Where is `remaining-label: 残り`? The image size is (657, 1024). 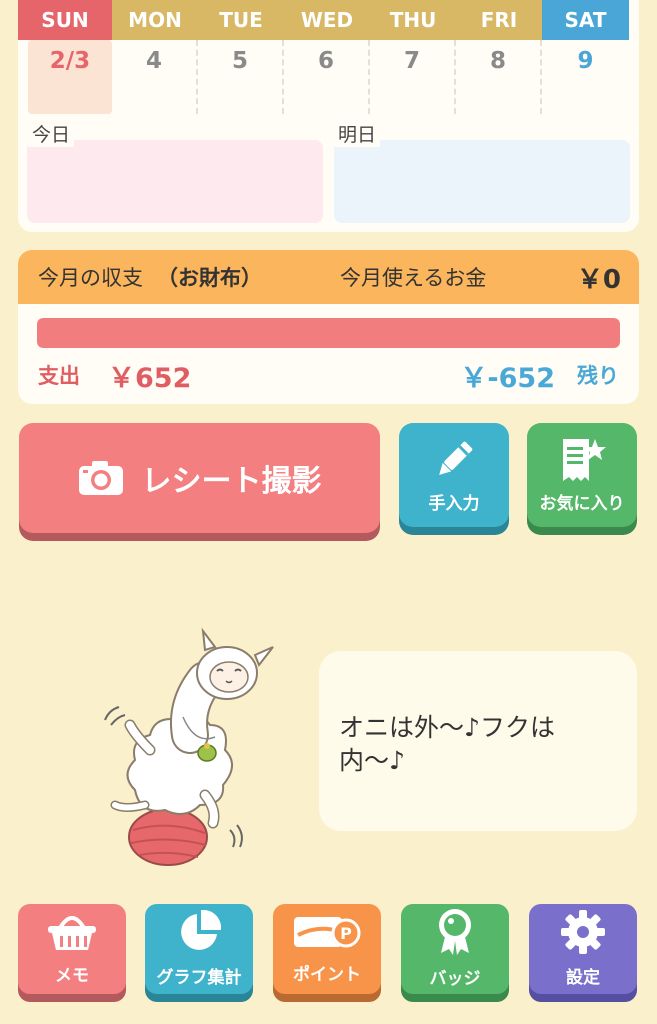 remaining-label: 残り is located at coordinates (598, 376).